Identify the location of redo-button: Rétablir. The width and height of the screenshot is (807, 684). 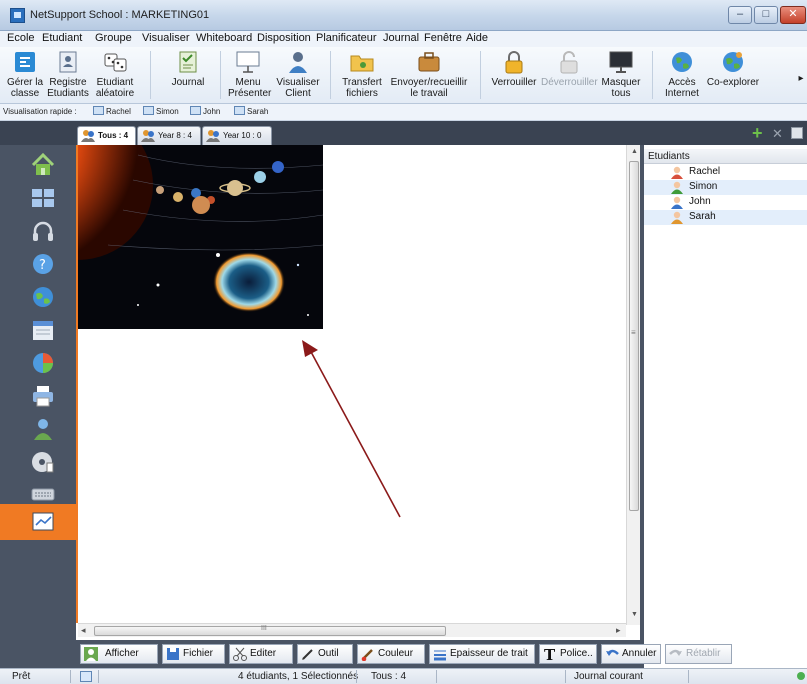
(698, 654).